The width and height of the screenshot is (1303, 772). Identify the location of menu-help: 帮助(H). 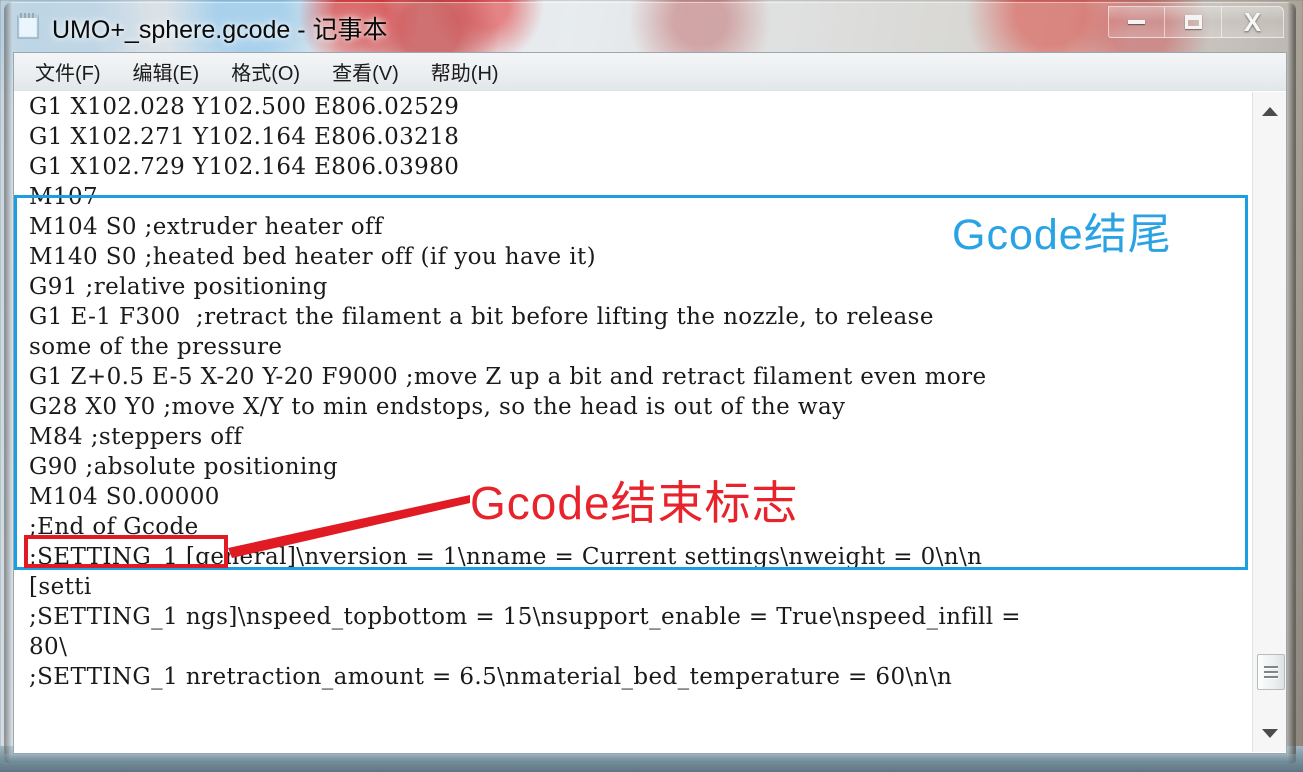
(465, 71).